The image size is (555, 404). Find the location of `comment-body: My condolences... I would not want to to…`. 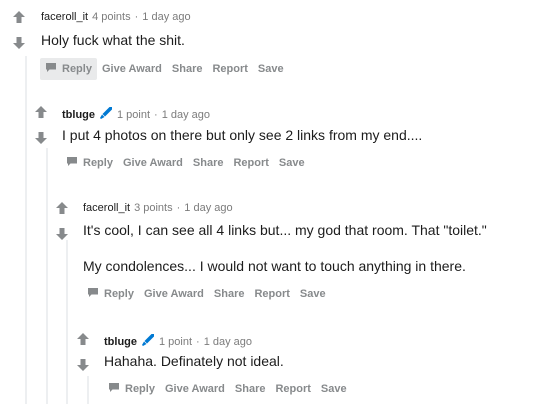

comment-body: My condolences... I would not want to to… is located at coordinates (274, 266).